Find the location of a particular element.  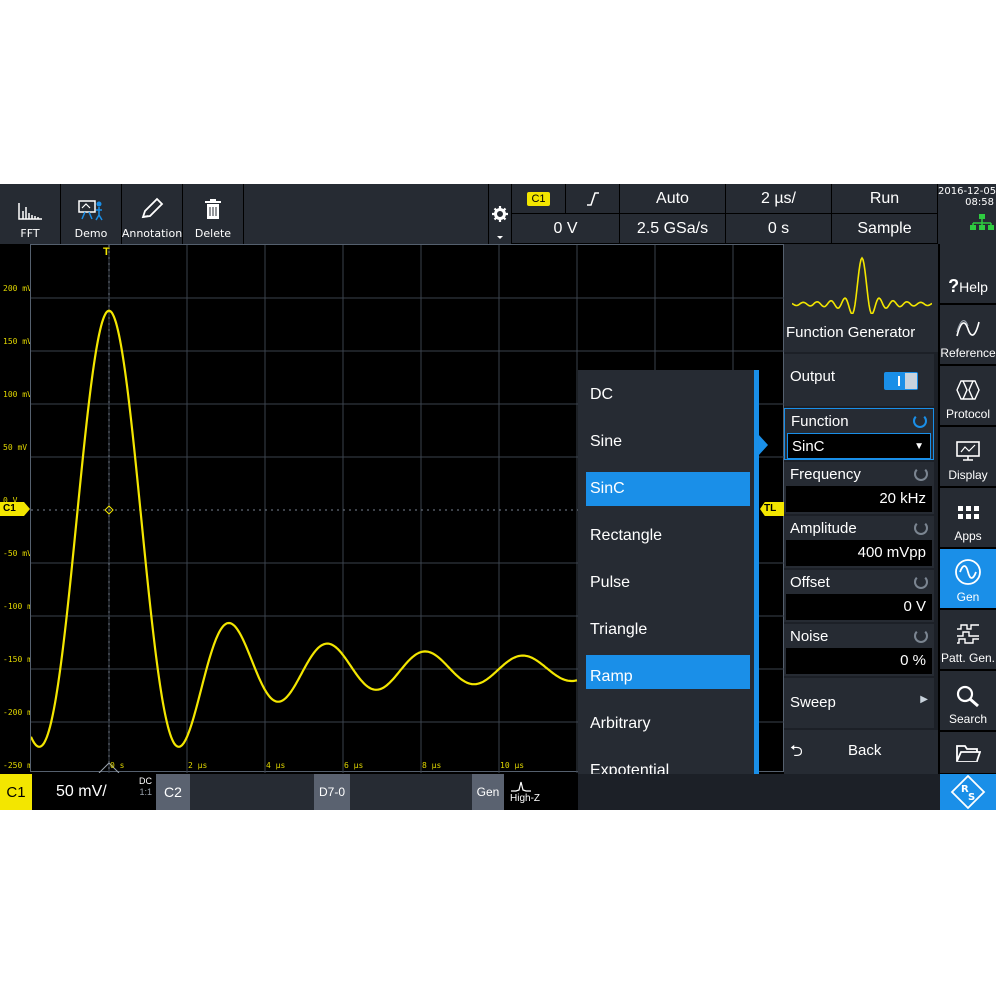

sidenav-apps: Apps is located at coordinates (968, 518).